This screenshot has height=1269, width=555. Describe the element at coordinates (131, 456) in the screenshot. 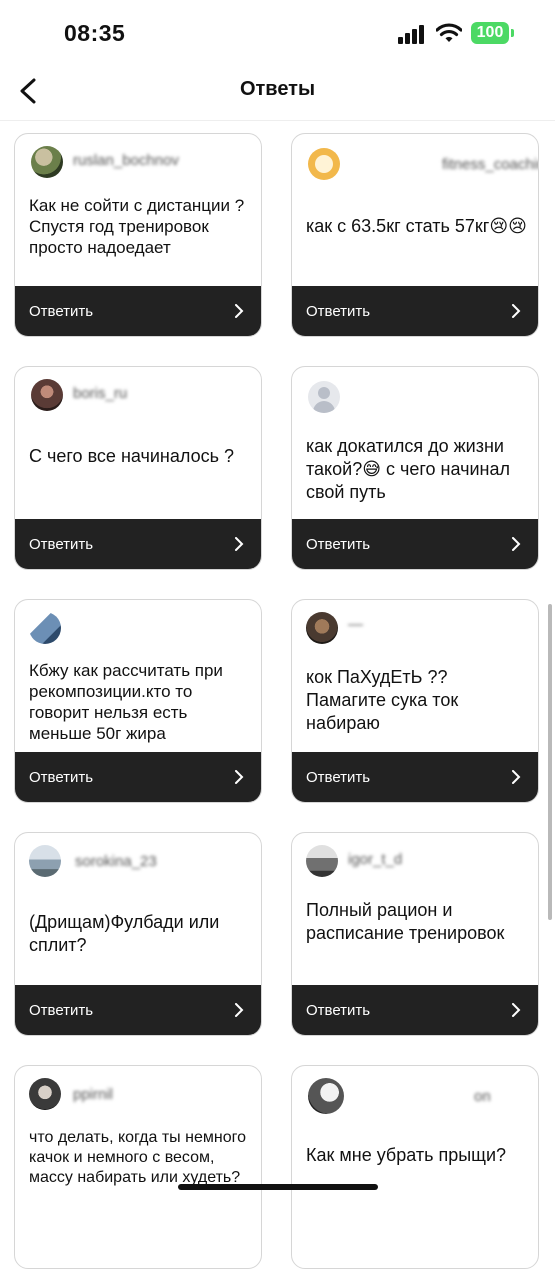

I see `question-text: С чего все начиналось ?` at that location.